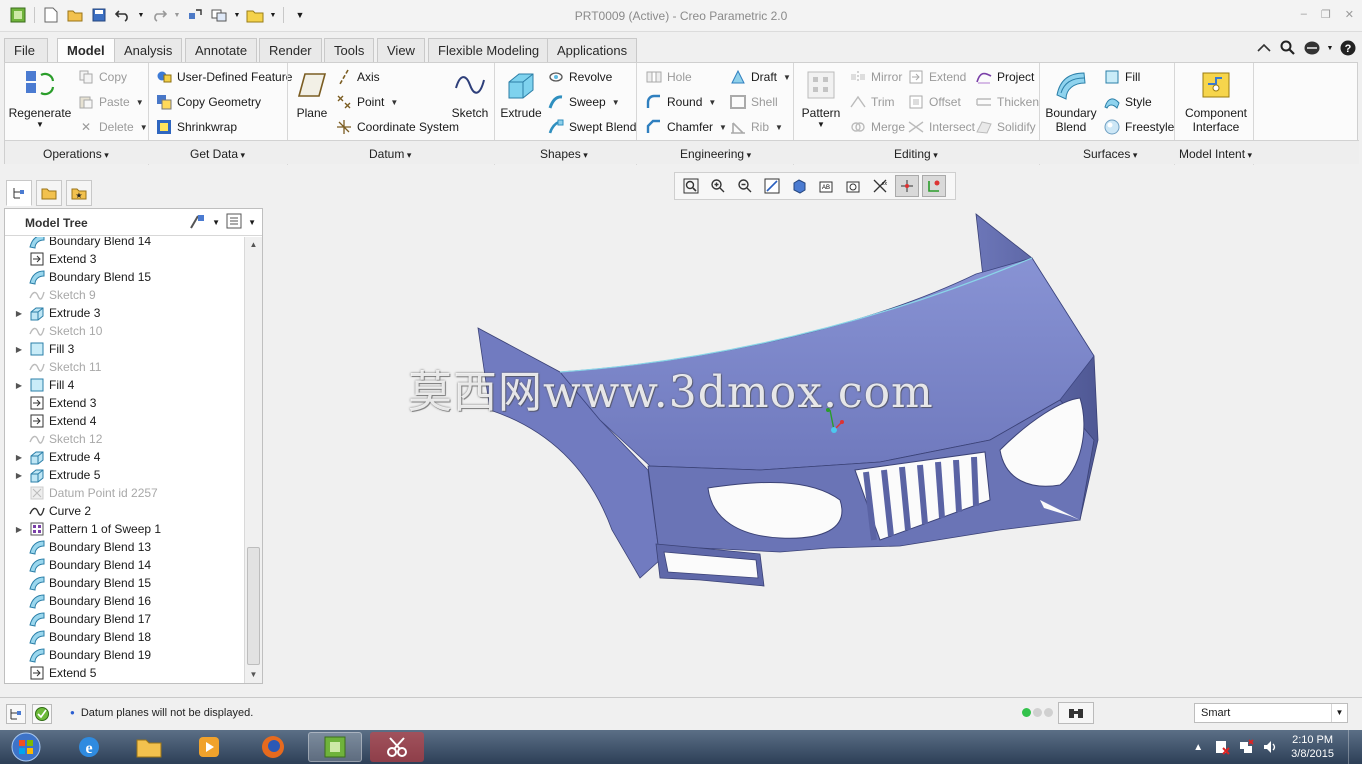 This screenshot has width=1362, height=764. Describe the element at coordinates (1222, 747) in the screenshot. I see `action-center-icon` at that location.